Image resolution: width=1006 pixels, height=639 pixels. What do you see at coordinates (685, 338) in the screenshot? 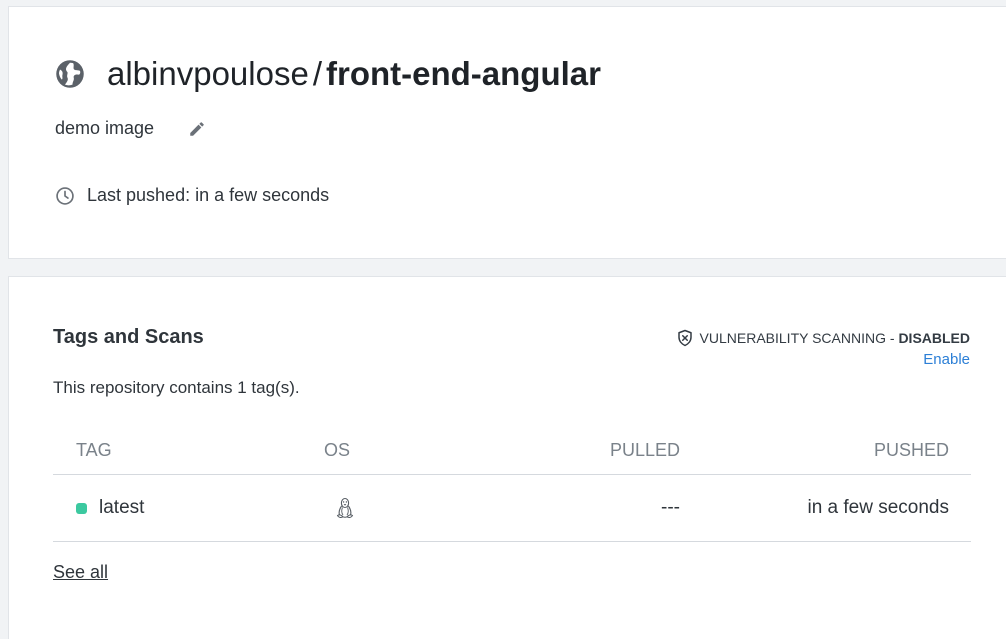
I see `shield-x-icon` at bounding box center [685, 338].